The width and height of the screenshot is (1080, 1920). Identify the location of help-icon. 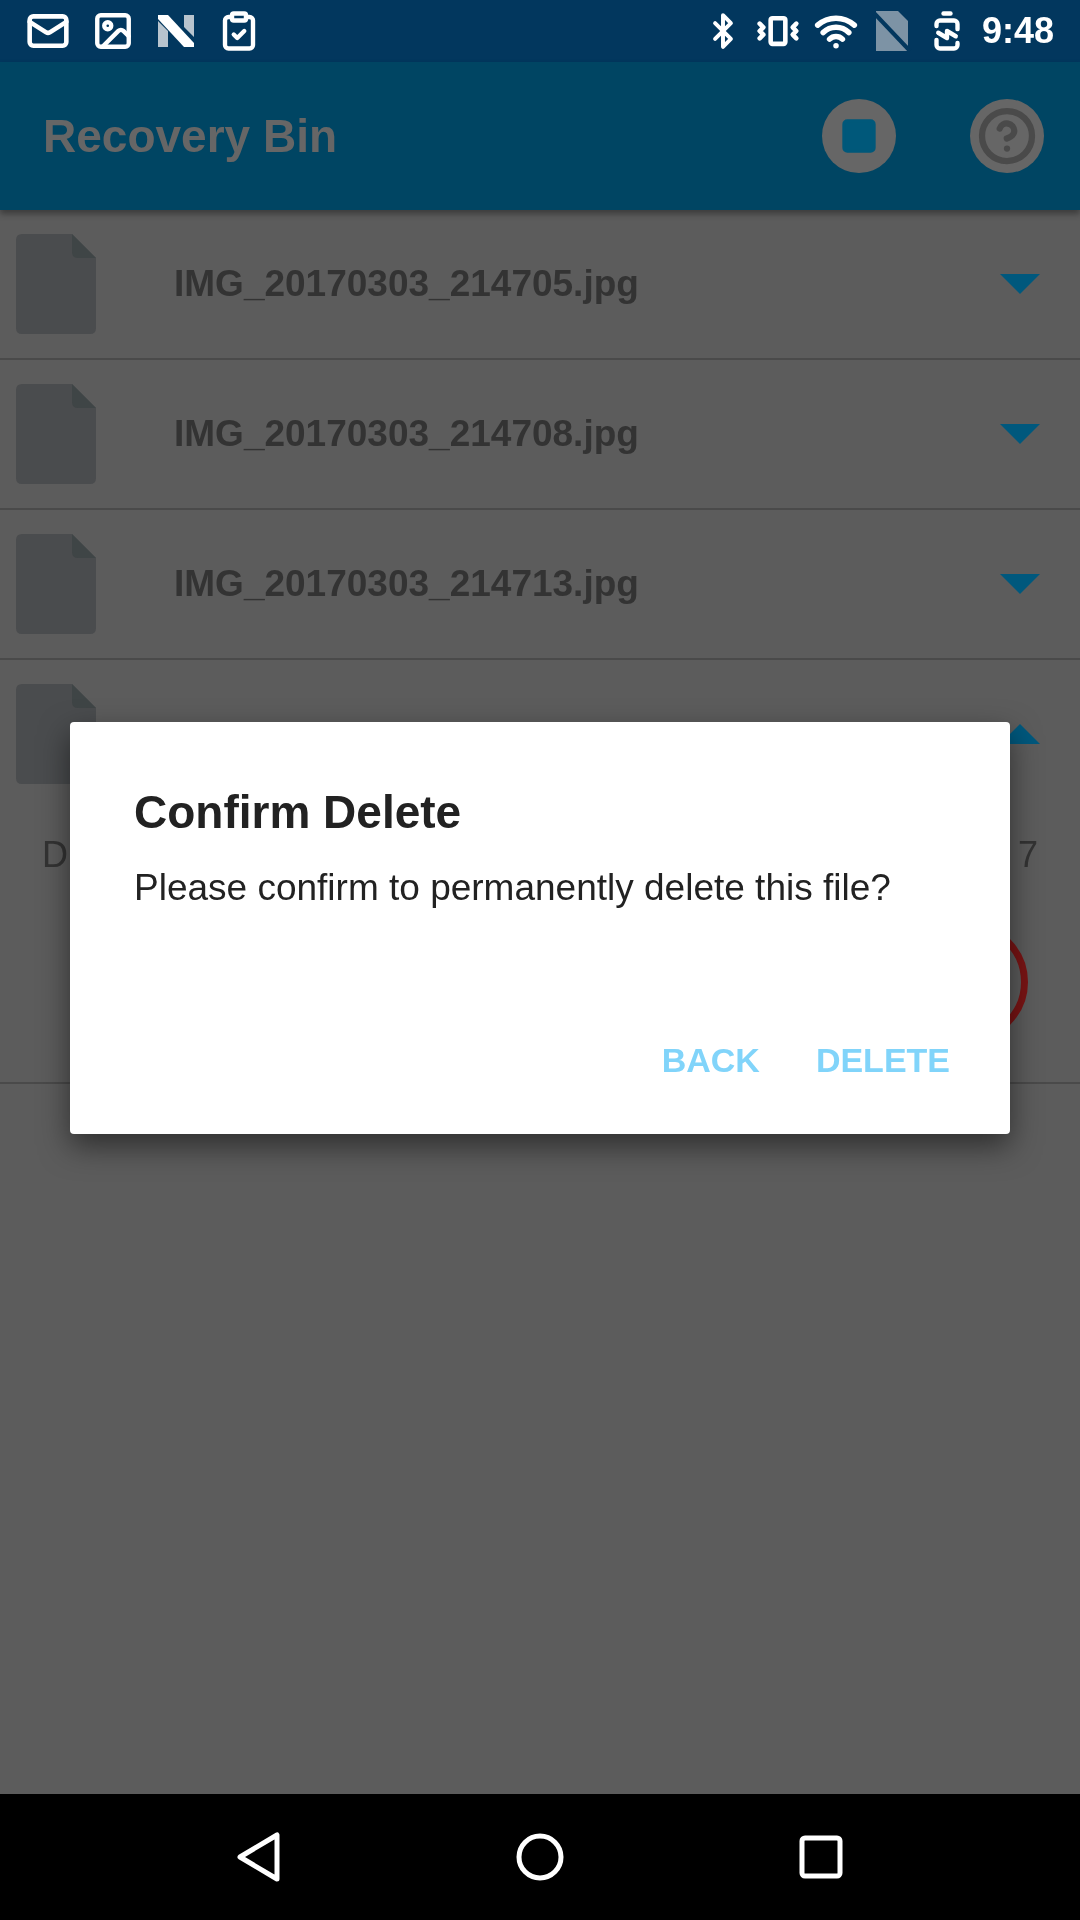
(1007, 136).